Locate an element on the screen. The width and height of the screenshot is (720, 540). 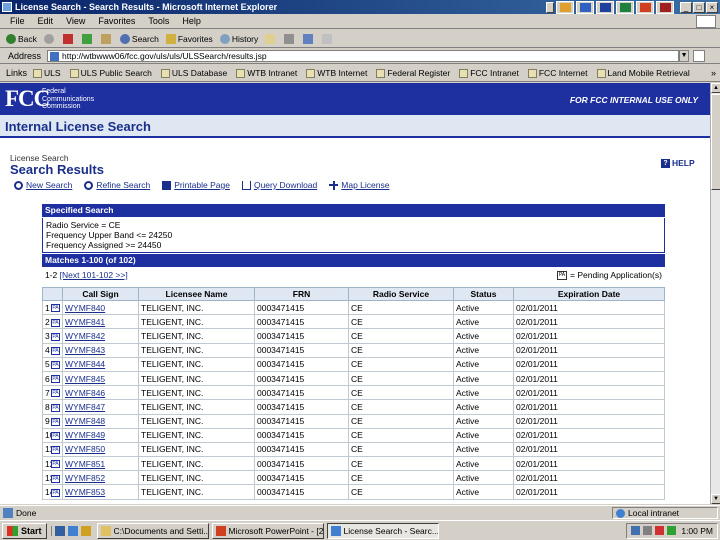
discuss-button is located at coordinates (328, 38).